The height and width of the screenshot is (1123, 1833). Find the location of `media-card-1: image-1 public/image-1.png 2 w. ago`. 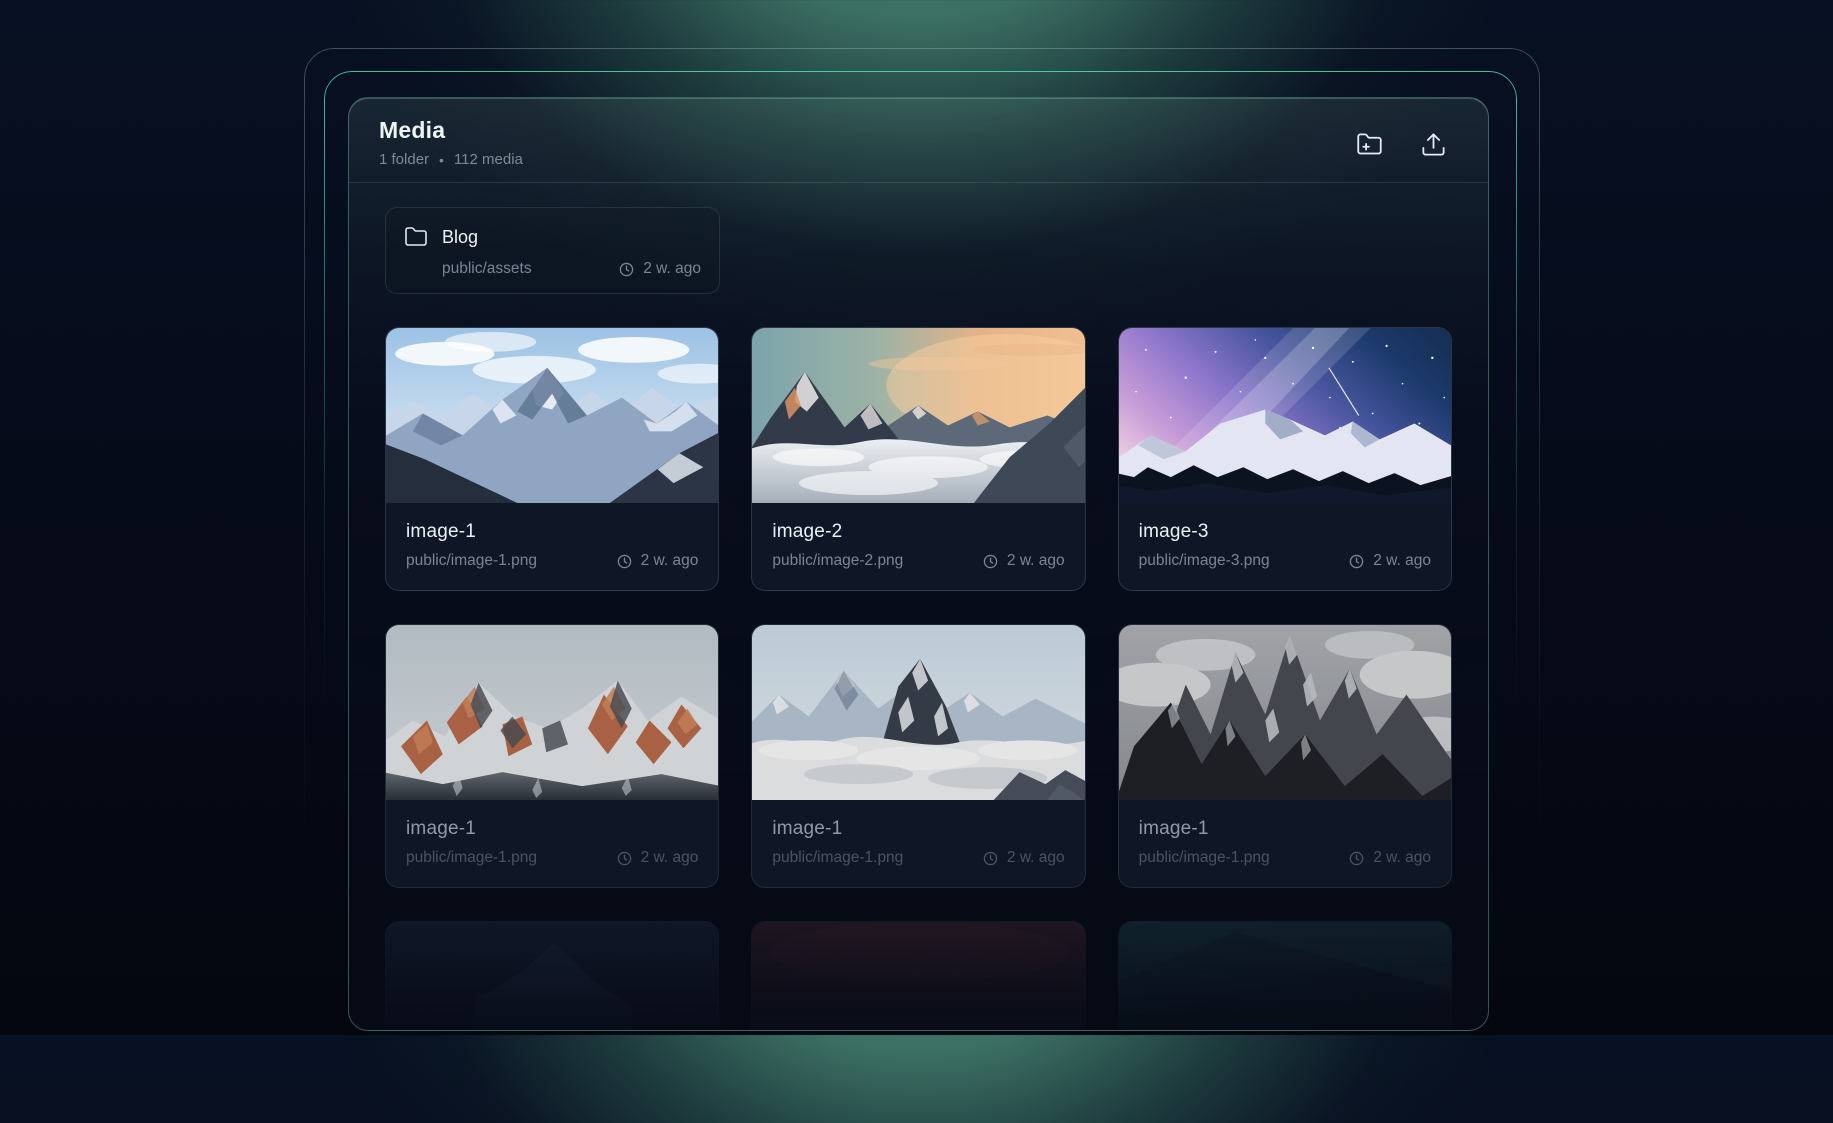

media-card-1: image-1 public/image-1.png 2 w. ago is located at coordinates (552, 459).